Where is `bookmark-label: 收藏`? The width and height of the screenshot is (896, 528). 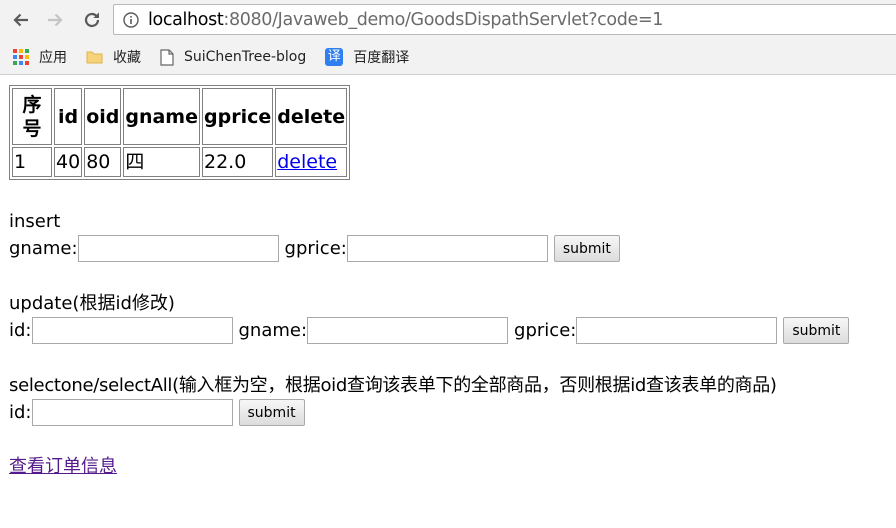 bookmark-label: 收藏 is located at coordinates (127, 58).